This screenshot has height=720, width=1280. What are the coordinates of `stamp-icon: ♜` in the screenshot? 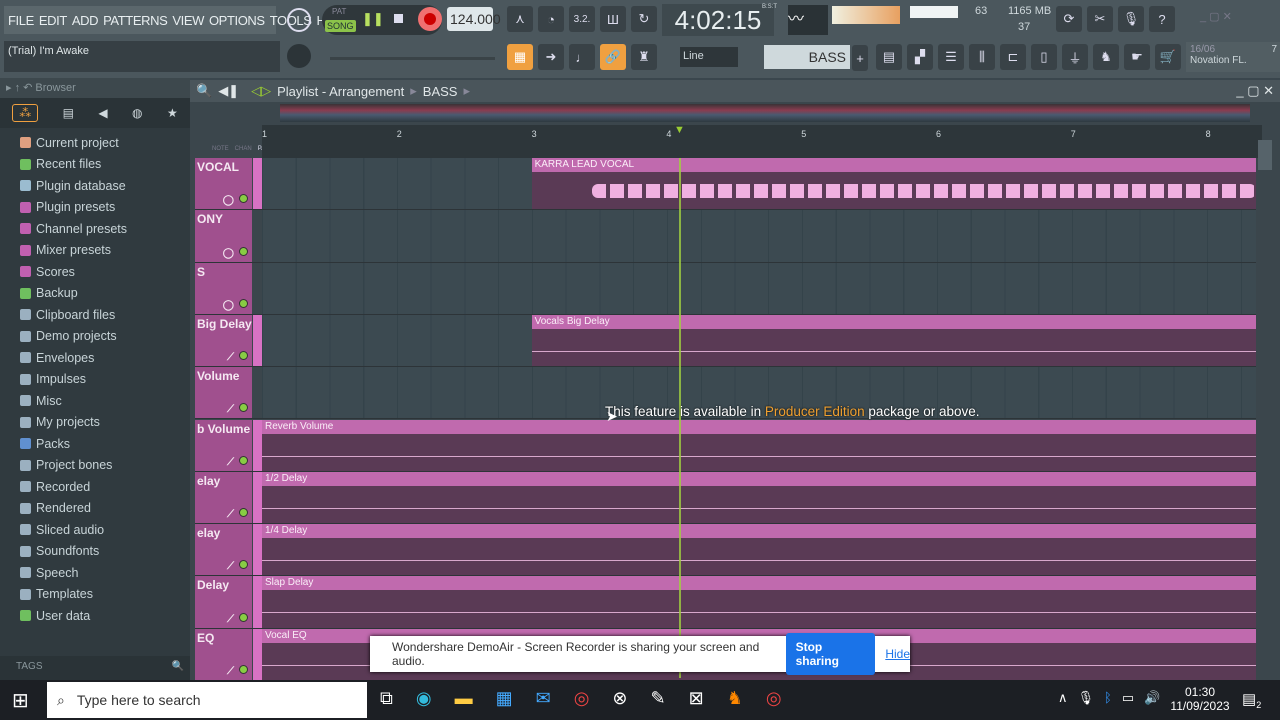 It's located at (644, 57).